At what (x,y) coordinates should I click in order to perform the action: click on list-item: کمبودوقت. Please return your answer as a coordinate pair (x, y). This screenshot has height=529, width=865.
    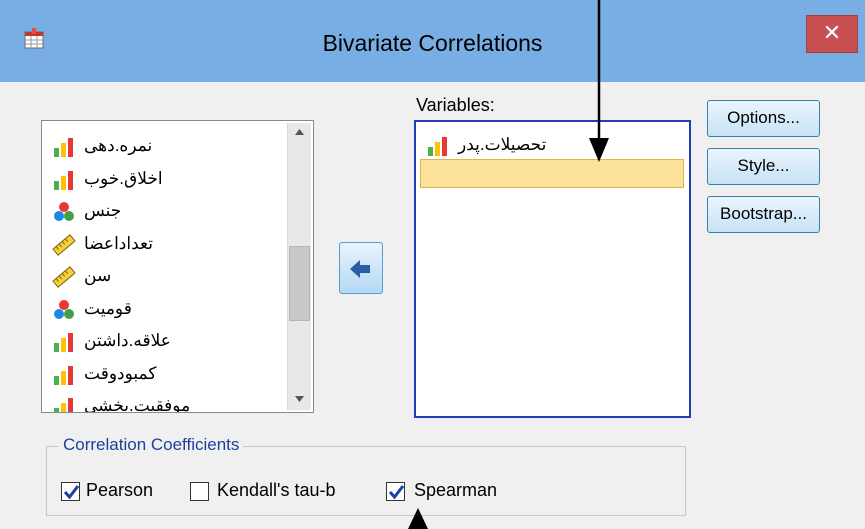
    Looking at the image, I should click on (161, 375).